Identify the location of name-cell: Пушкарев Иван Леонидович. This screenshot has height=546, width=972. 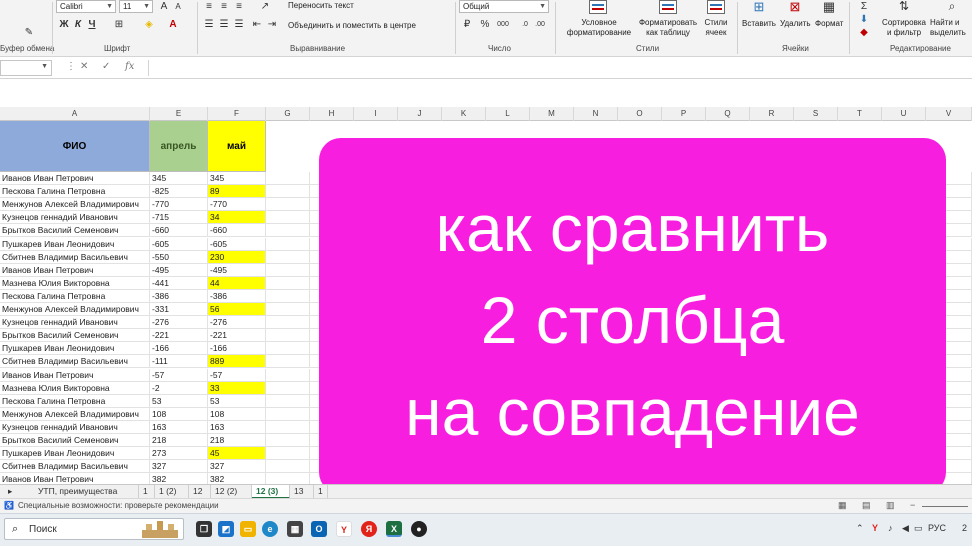
(75, 349).